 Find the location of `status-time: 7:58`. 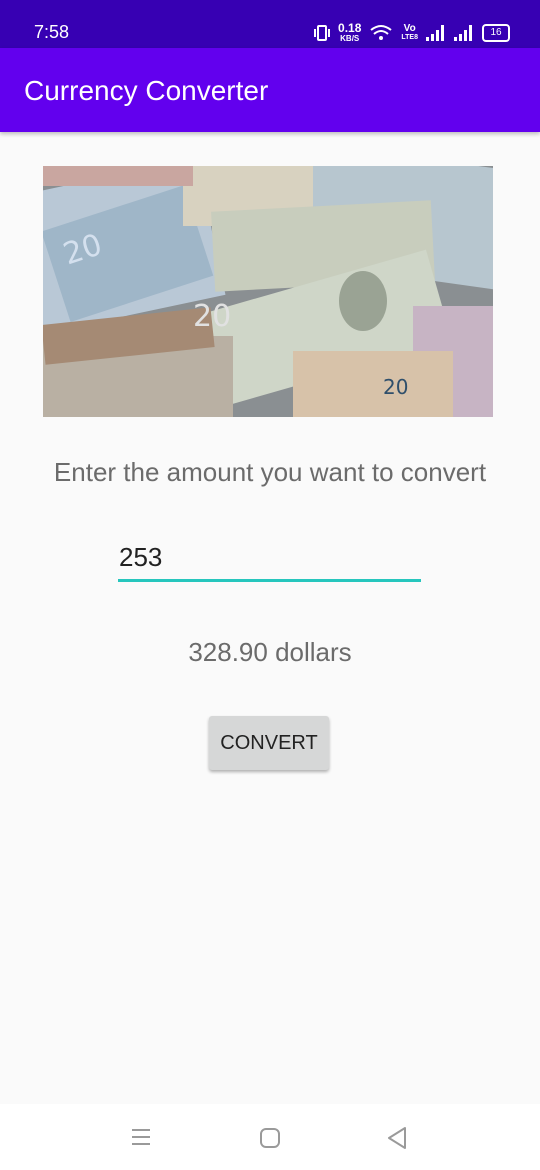

status-time: 7:58 is located at coordinates (52, 32).